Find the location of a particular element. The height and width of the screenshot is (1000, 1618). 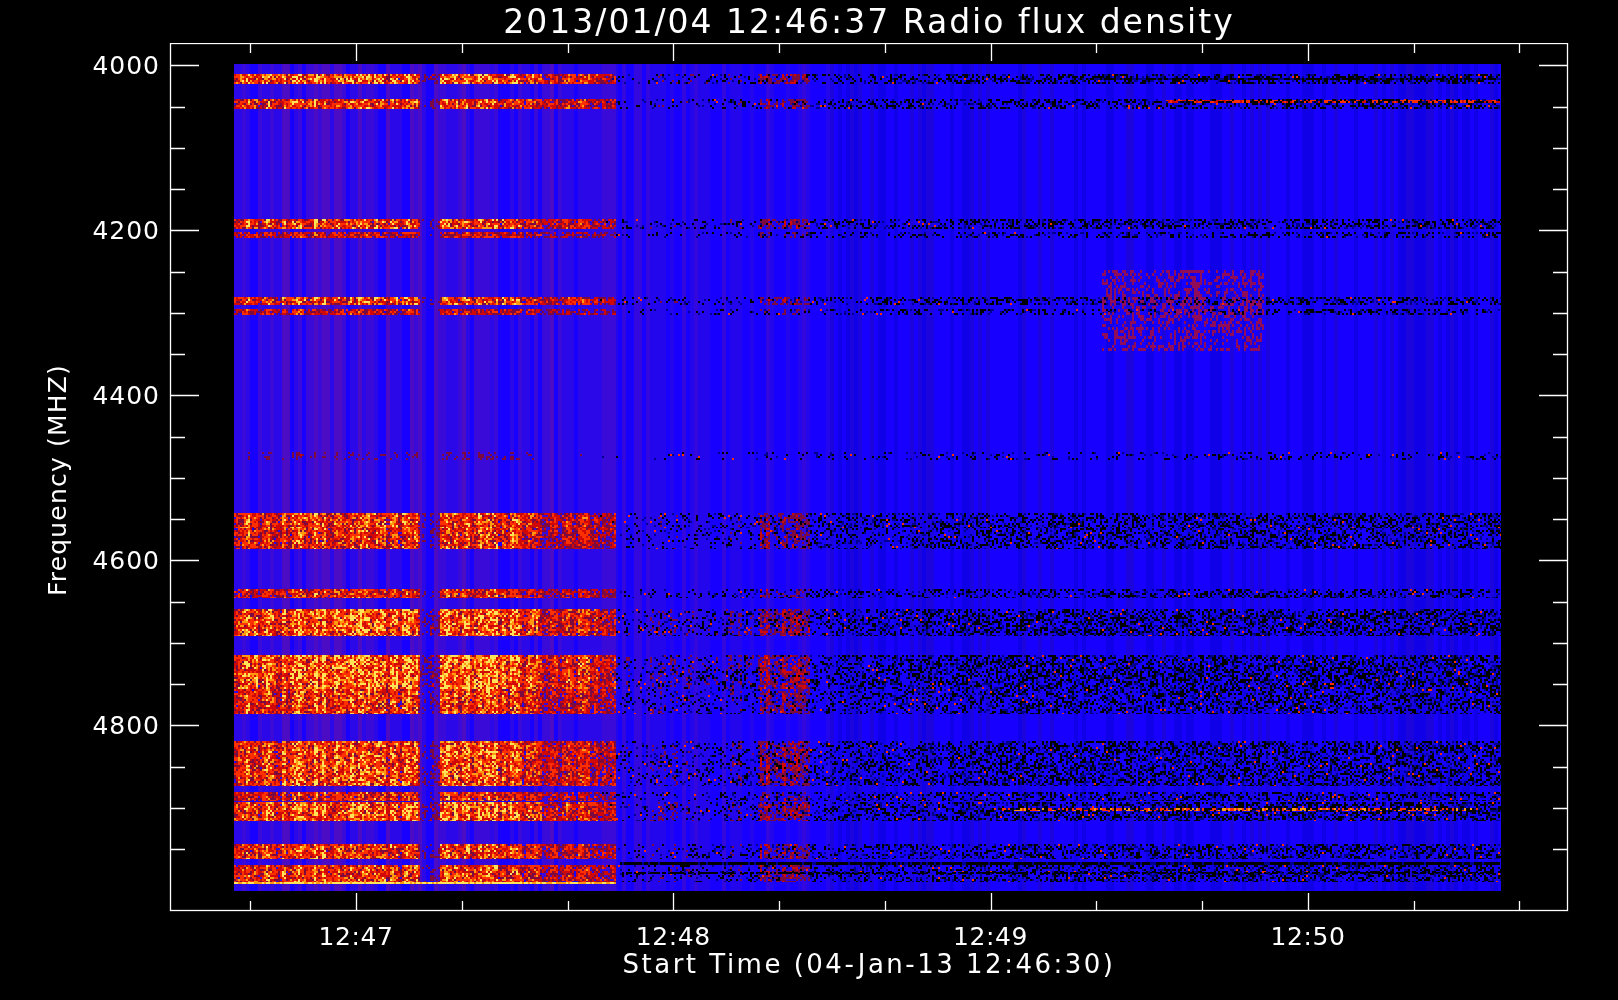

x-axis-title: Start Time (04-Jan-13 12:46:30) is located at coordinates (869, 963).